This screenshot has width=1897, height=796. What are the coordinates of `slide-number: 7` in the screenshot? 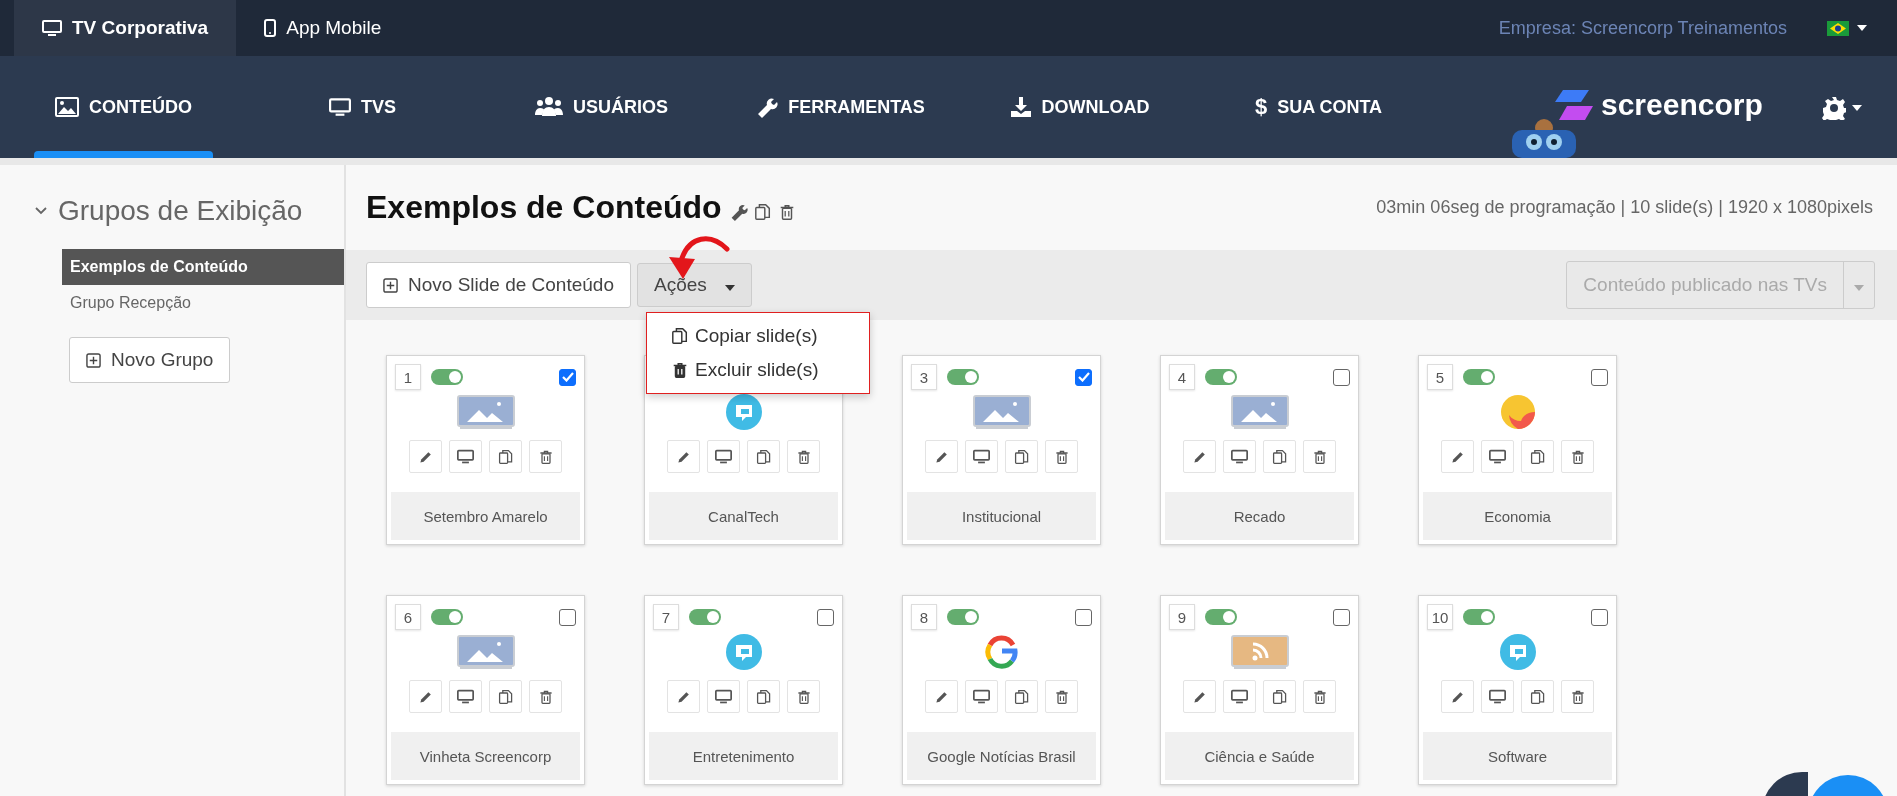 It's located at (666, 617).